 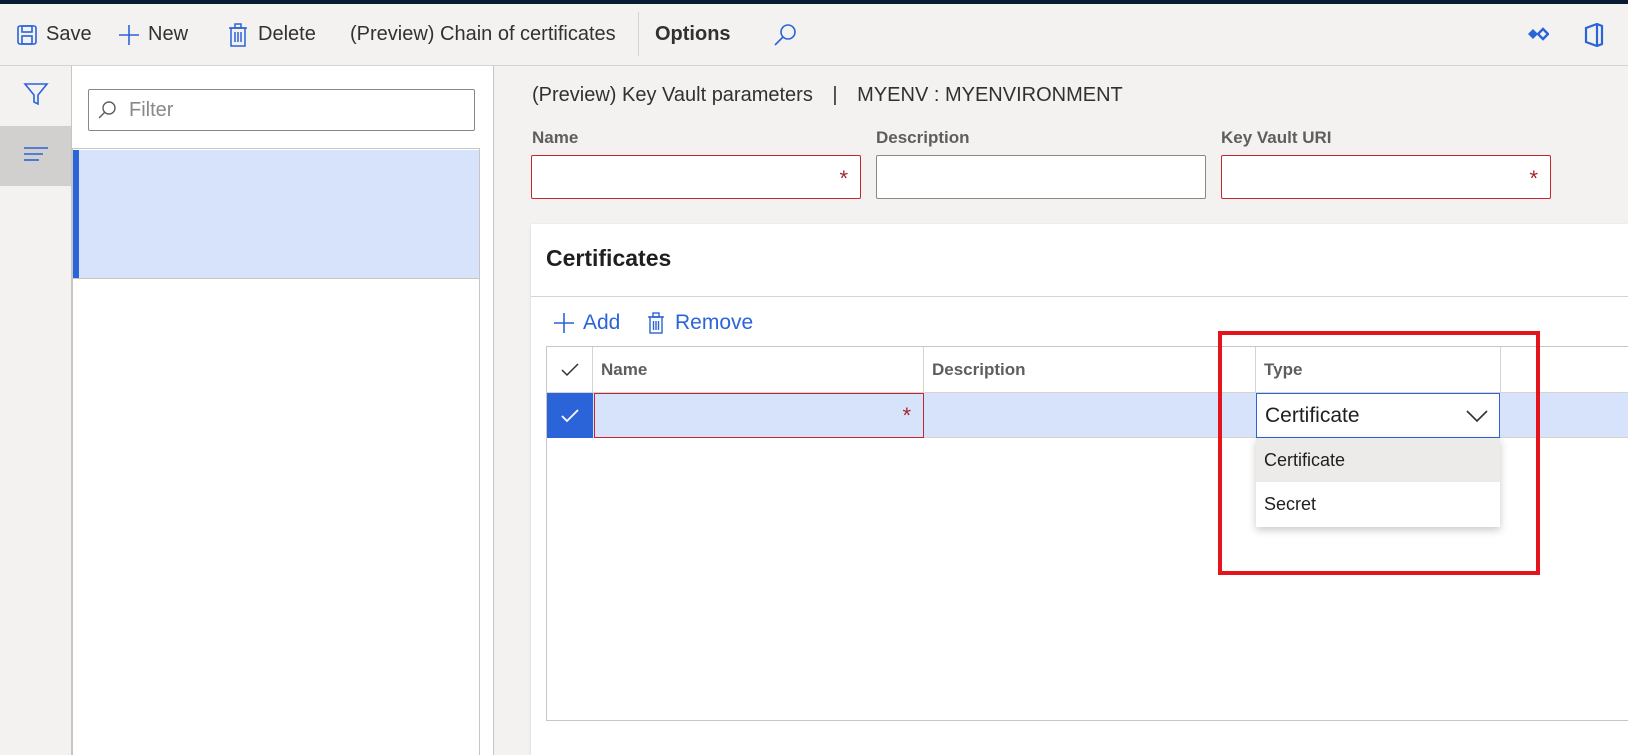 What do you see at coordinates (1477, 418) in the screenshot?
I see `chevron-down-icon` at bounding box center [1477, 418].